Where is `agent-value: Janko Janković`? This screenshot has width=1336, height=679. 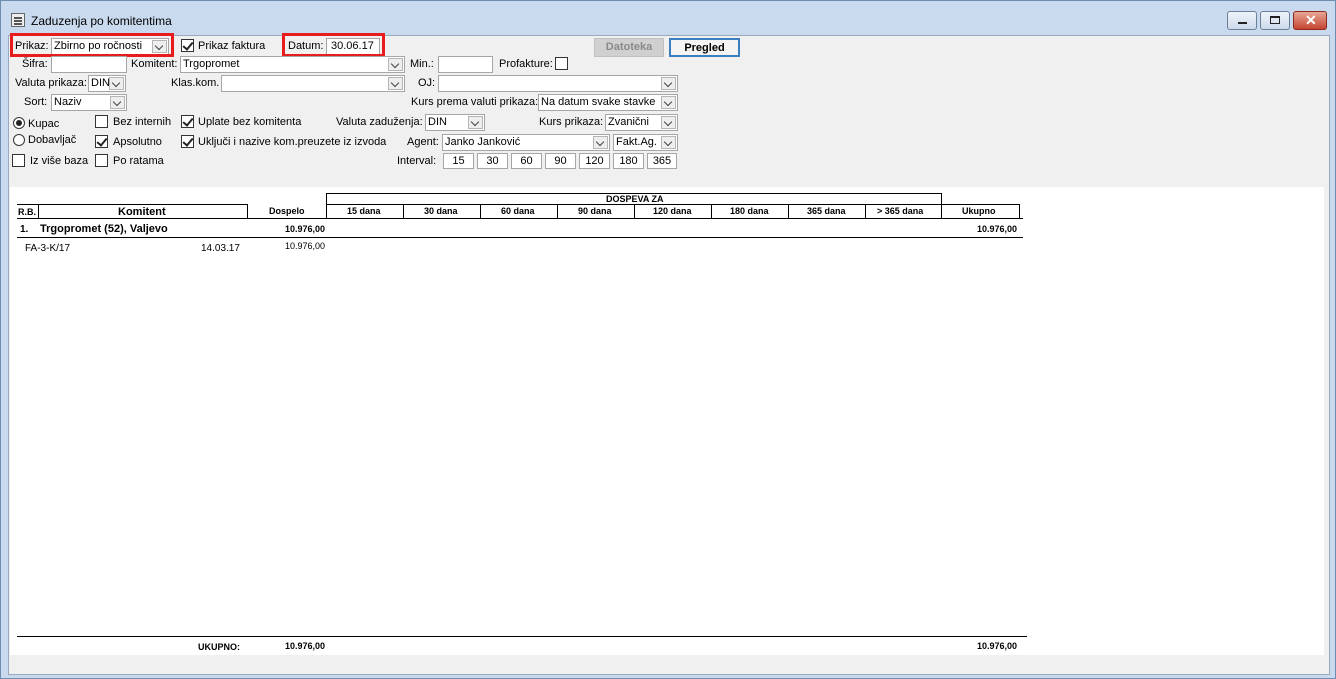 agent-value: Janko Janković is located at coordinates (483, 142).